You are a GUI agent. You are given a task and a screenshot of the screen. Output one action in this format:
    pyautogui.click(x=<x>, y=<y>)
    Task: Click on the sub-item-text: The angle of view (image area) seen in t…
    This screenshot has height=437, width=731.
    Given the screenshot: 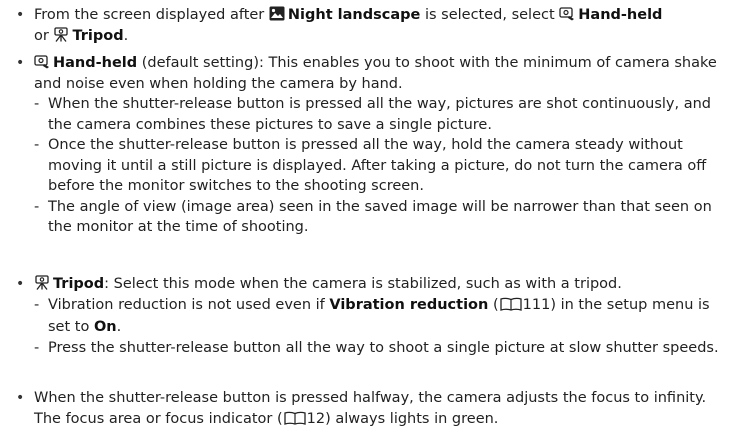 What is the action you would take?
    pyautogui.click(x=380, y=217)
    